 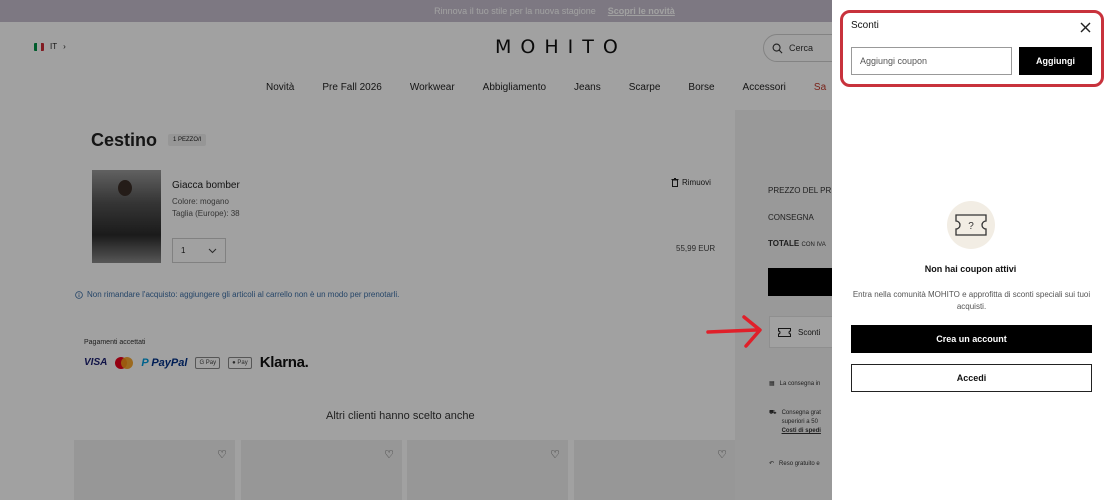 I want to click on close-button, so click(x=1085, y=27).